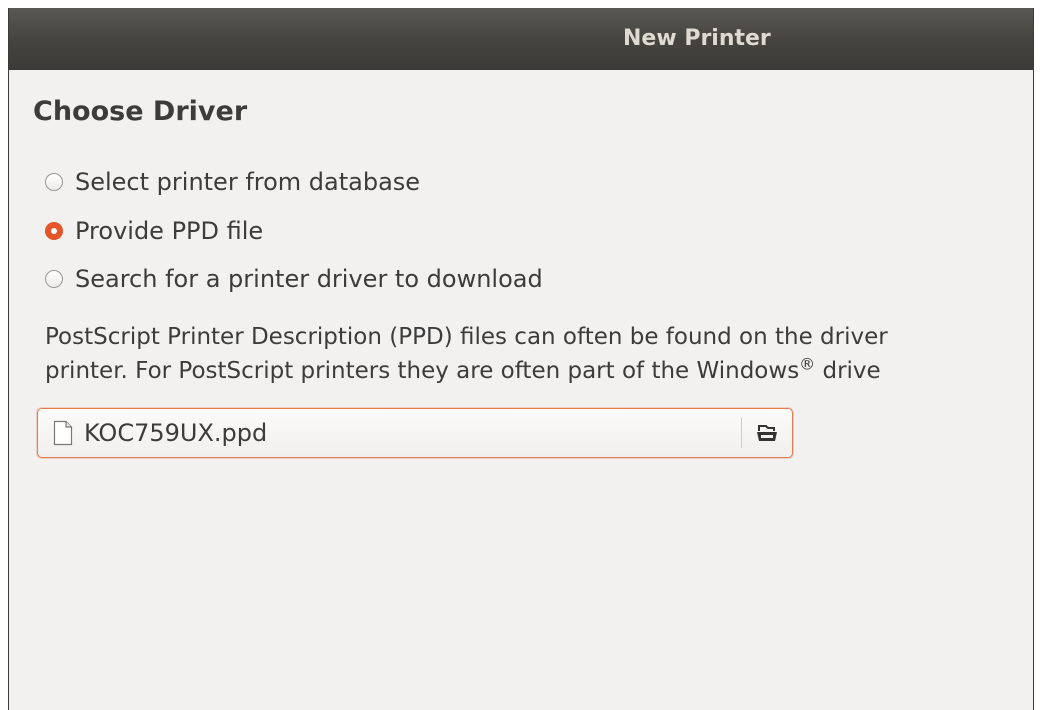  Describe the element at coordinates (54, 231) in the screenshot. I see `radio-button-checked` at that location.